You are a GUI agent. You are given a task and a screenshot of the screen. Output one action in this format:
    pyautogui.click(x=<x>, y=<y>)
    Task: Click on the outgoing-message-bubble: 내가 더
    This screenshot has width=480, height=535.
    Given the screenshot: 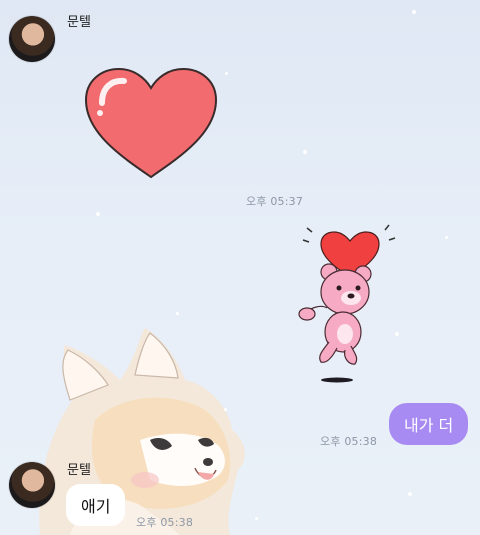 What is the action you would take?
    pyautogui.click(x=429, y=424)
    